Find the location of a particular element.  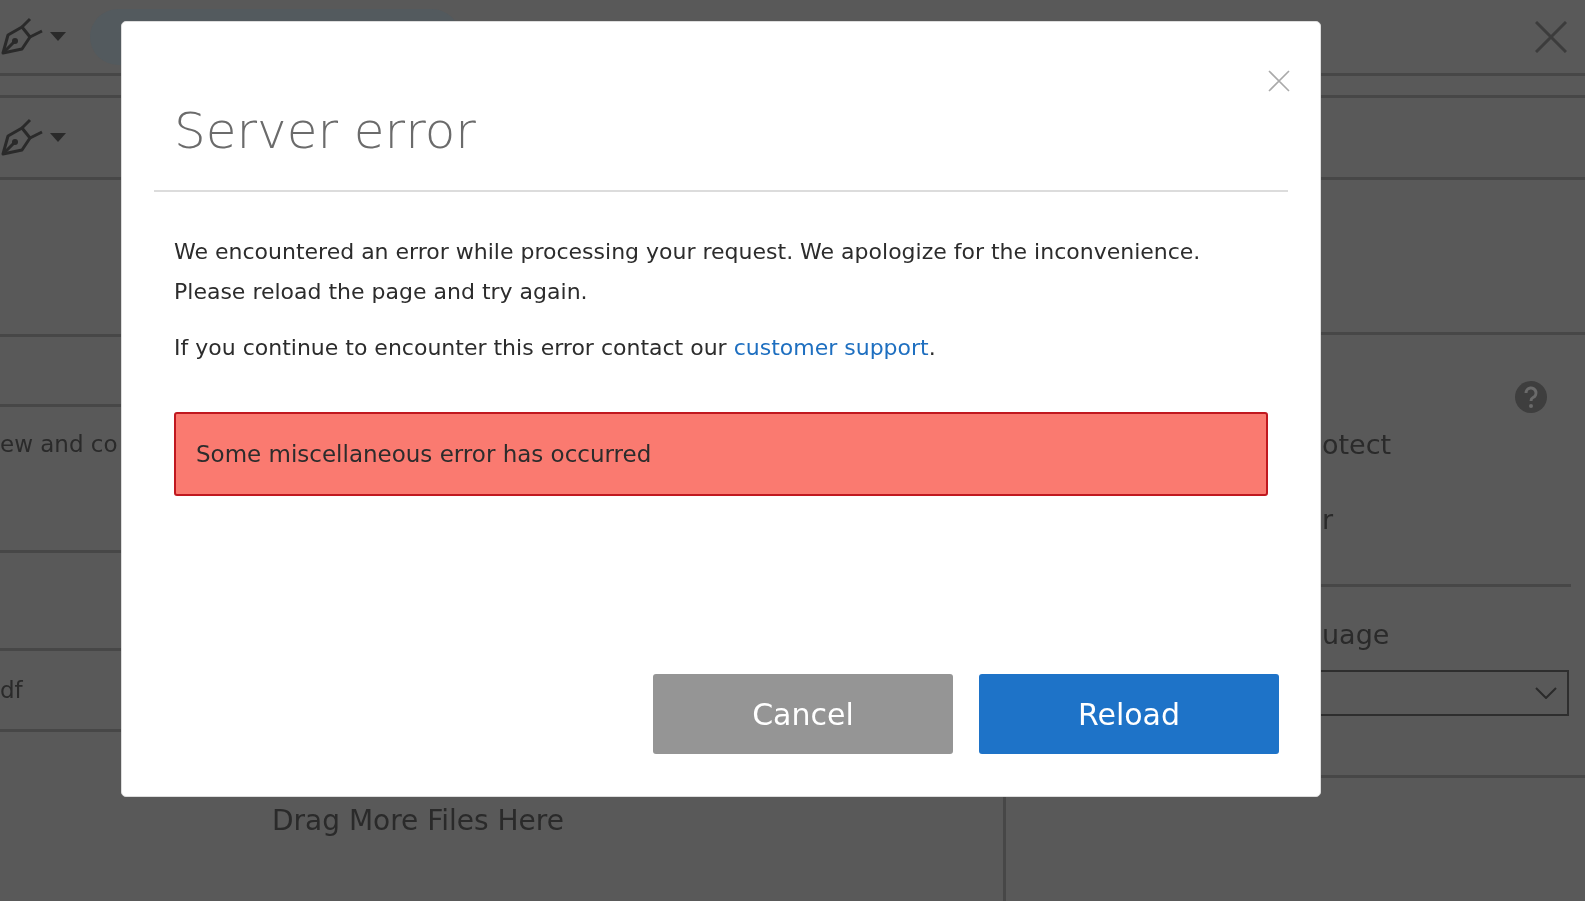

chevron-down-icon is located at coordinates (1546, 692).